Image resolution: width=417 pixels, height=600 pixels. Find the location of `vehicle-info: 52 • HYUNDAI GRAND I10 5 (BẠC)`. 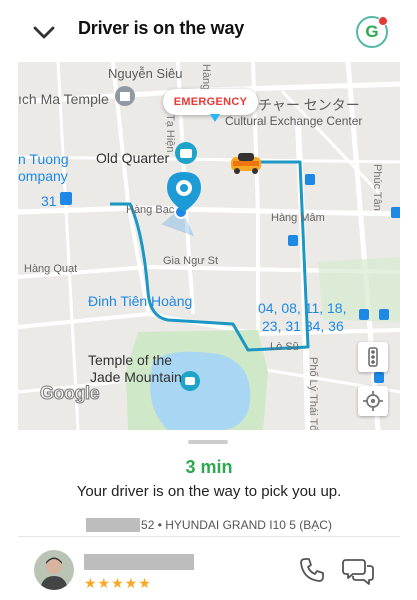

vehicle-info: 52 • HYUNDAI GRAND I10 5 (BẠC) is located at coordinates (209, 525).